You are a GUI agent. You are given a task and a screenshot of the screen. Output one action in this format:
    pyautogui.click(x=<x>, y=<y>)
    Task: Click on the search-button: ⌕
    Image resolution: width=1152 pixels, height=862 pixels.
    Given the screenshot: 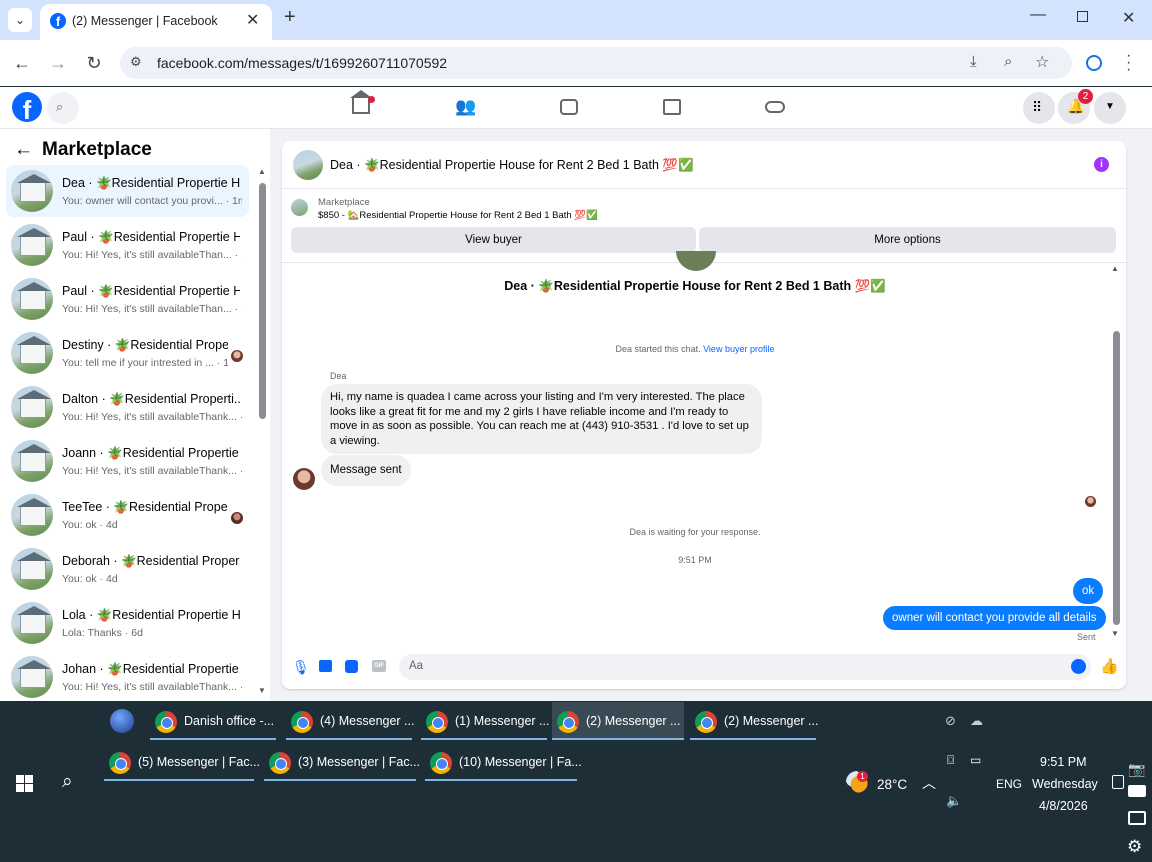 What is the action you would take?
    pyautogui.click(x=63, y=108)
    